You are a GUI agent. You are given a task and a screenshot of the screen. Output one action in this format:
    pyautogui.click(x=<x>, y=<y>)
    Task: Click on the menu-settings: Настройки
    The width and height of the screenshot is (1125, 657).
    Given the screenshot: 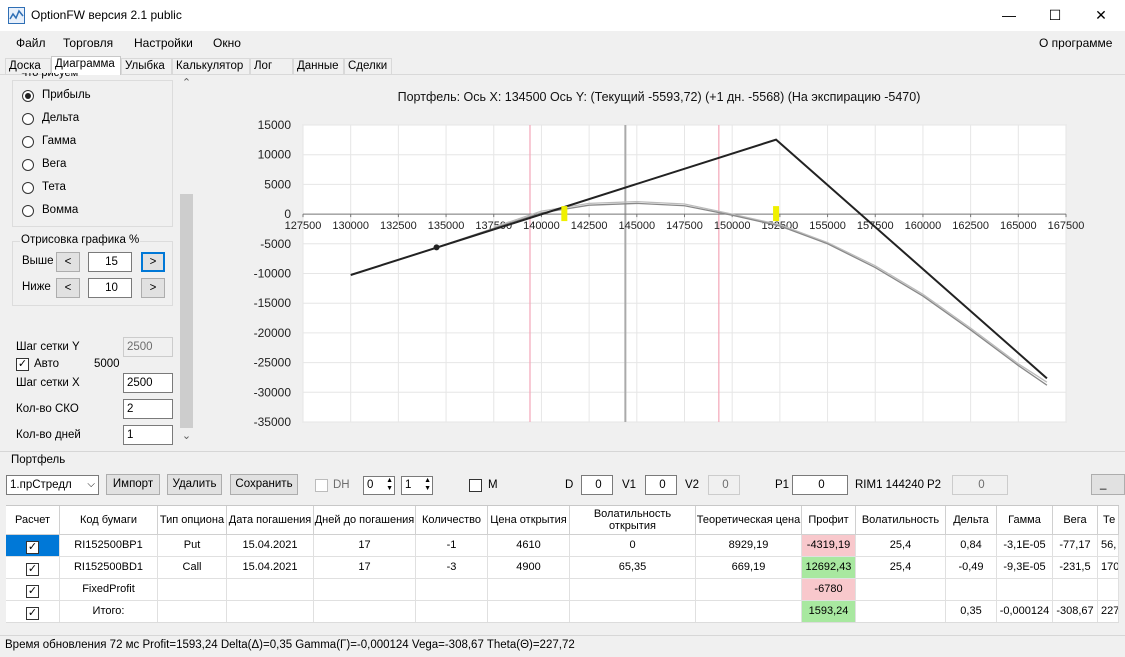 What is the action you would take?
    pyautogui.click(x=163, y=43)
    